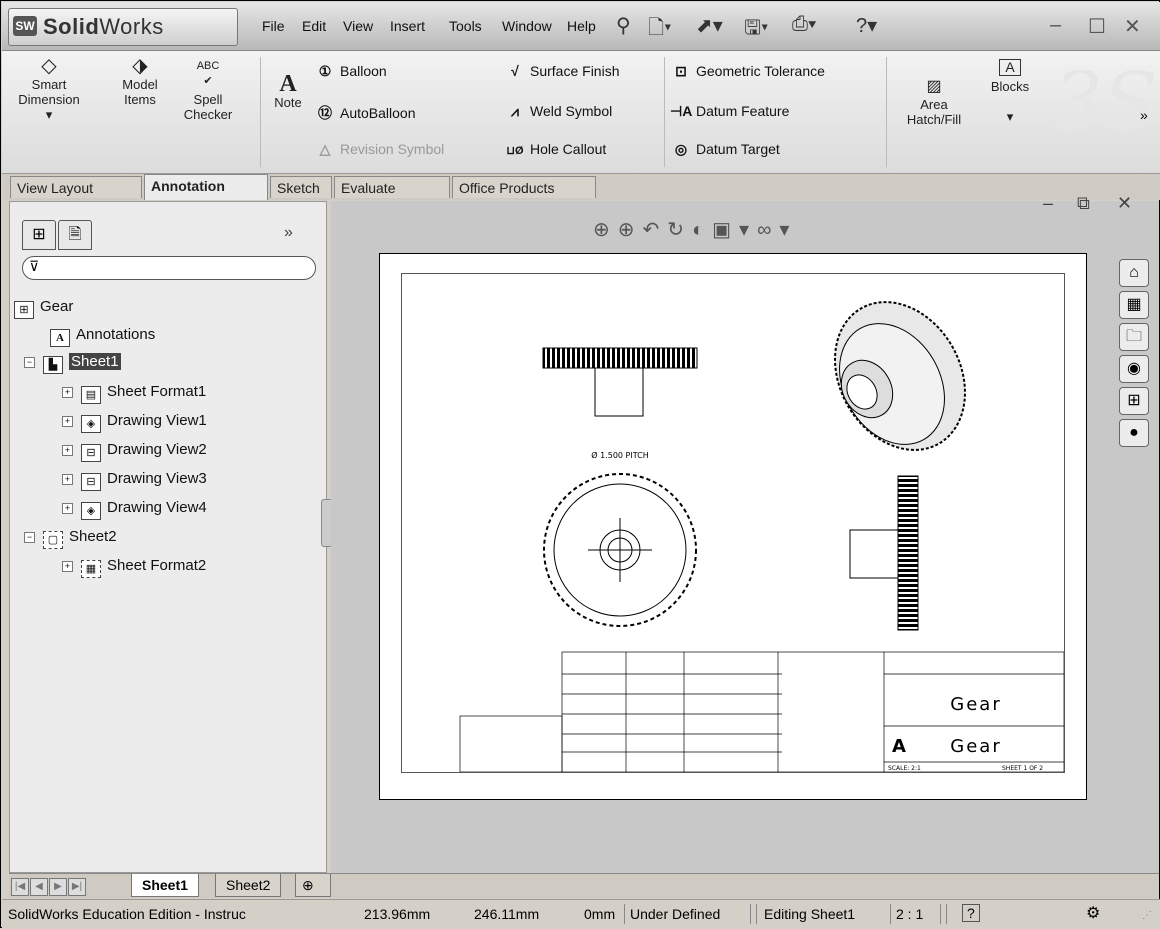 The height and width of the screenshot is (929, 1160). I want to click on hide-show-icon: ∞▾, so click(777, 230).